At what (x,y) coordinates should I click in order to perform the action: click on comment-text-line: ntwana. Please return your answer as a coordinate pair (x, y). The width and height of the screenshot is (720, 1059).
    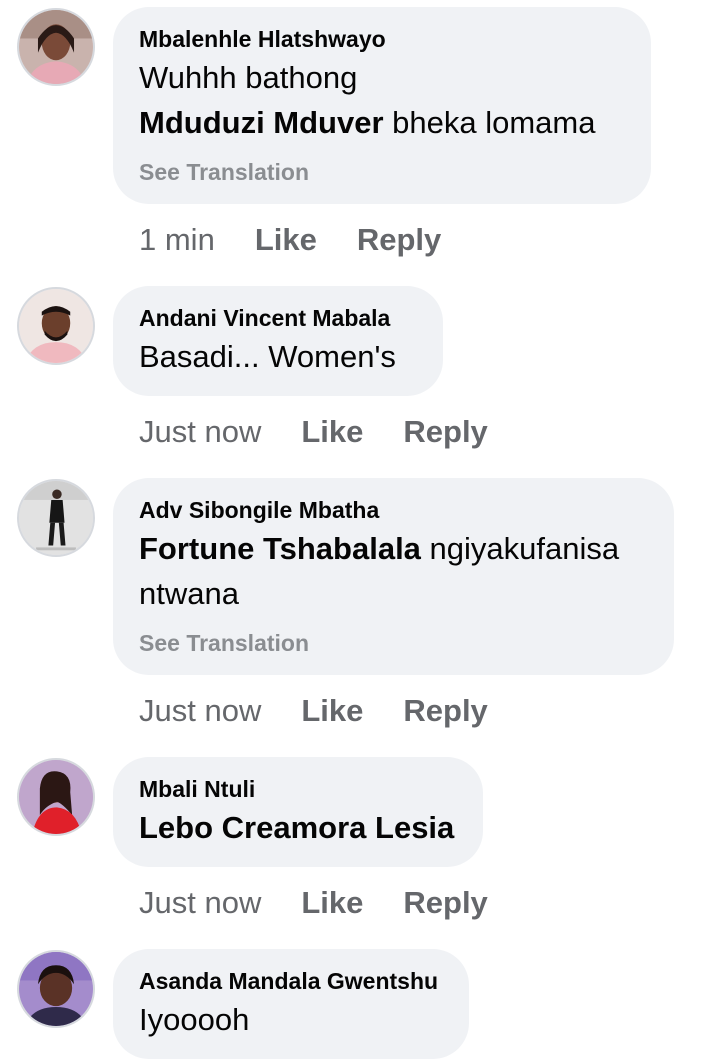
    Looking at the image, I should click on (189, 593).